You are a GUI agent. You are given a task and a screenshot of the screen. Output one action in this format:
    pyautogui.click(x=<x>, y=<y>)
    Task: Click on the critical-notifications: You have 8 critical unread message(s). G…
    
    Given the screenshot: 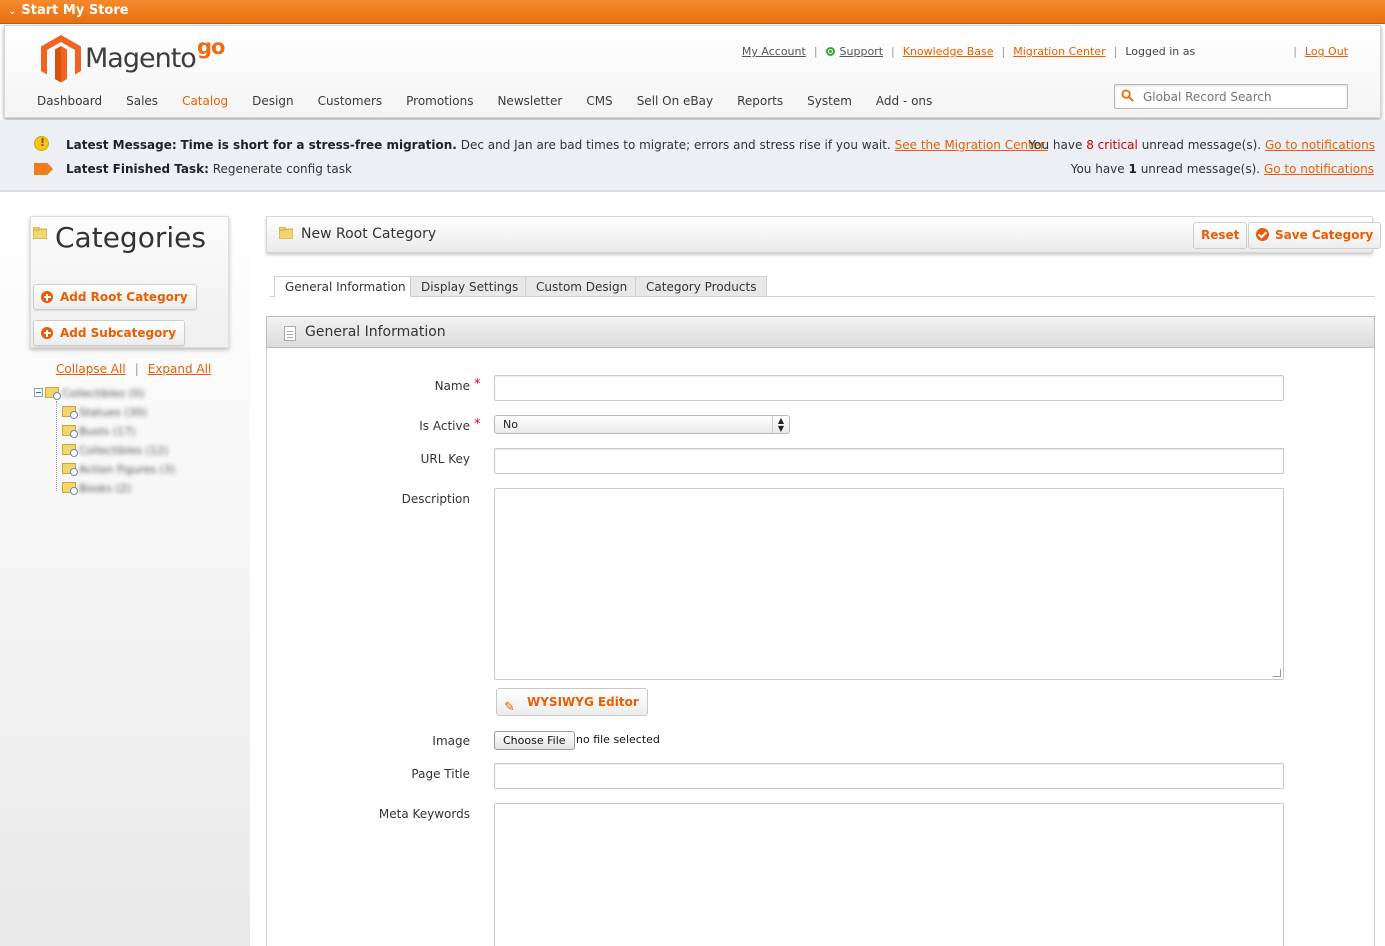 What is the action you would take?
    pyautogui.click(x=1201, y=145)
    